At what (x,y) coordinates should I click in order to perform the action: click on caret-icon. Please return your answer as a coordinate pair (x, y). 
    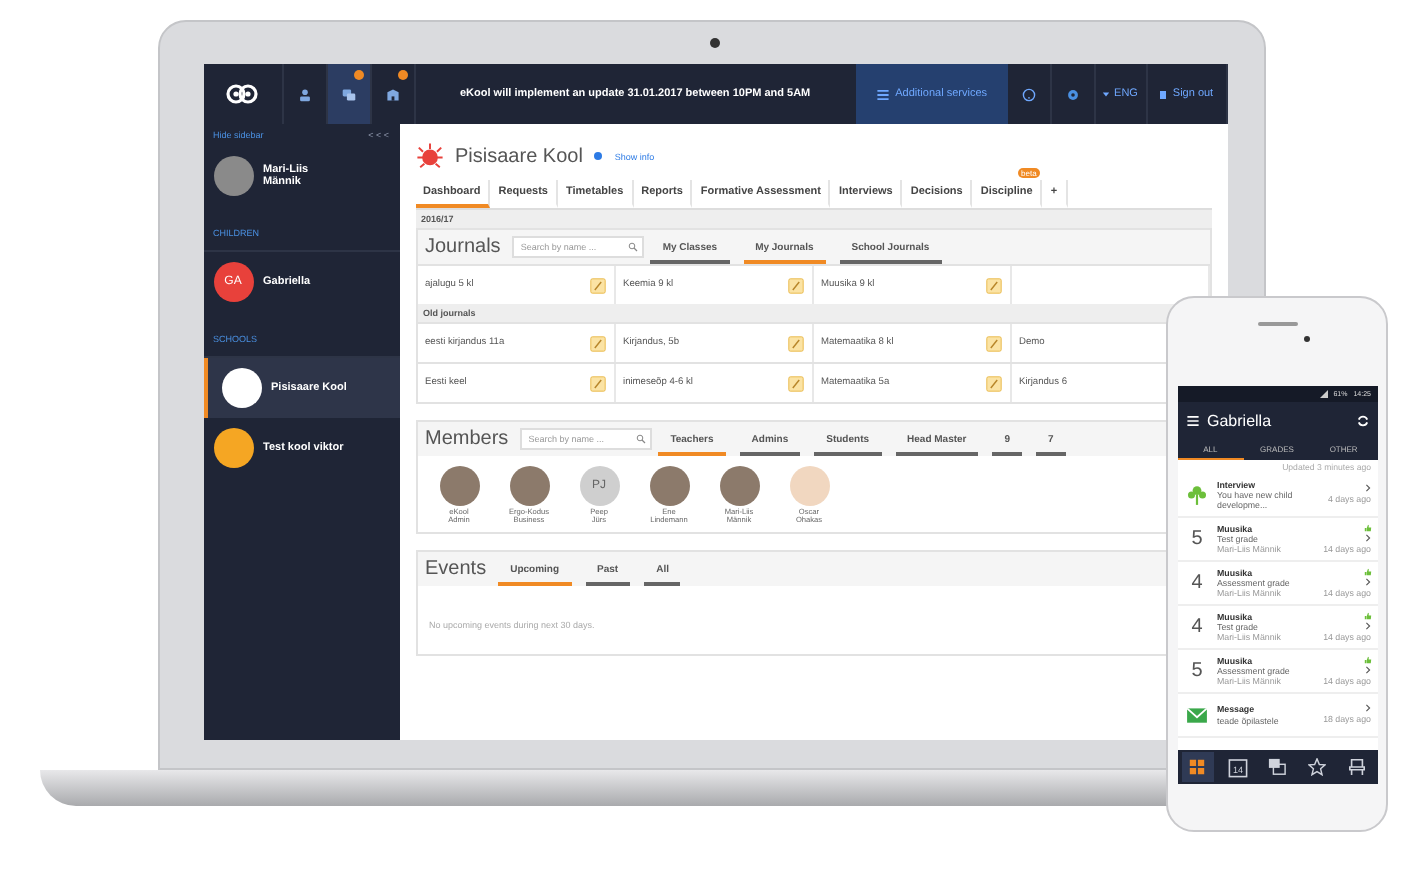
    Looking at the image, I should click on (1106, 94).